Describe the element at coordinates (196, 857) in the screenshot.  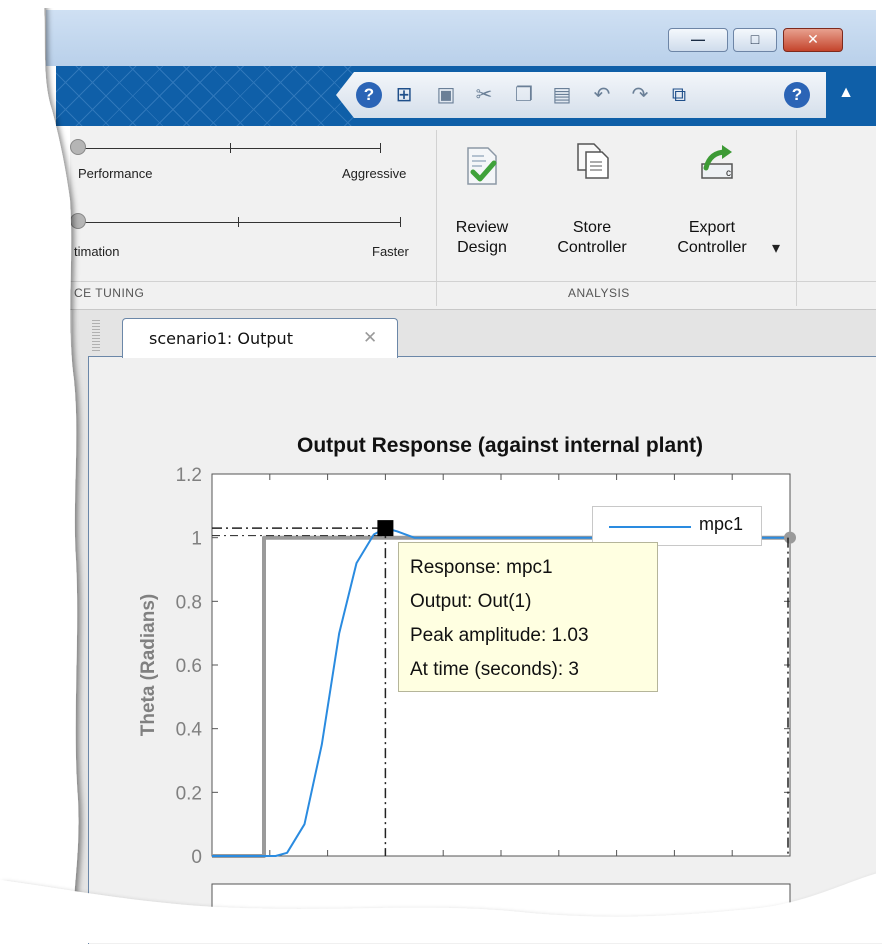
I see `y-tick-label: 0` at that location.